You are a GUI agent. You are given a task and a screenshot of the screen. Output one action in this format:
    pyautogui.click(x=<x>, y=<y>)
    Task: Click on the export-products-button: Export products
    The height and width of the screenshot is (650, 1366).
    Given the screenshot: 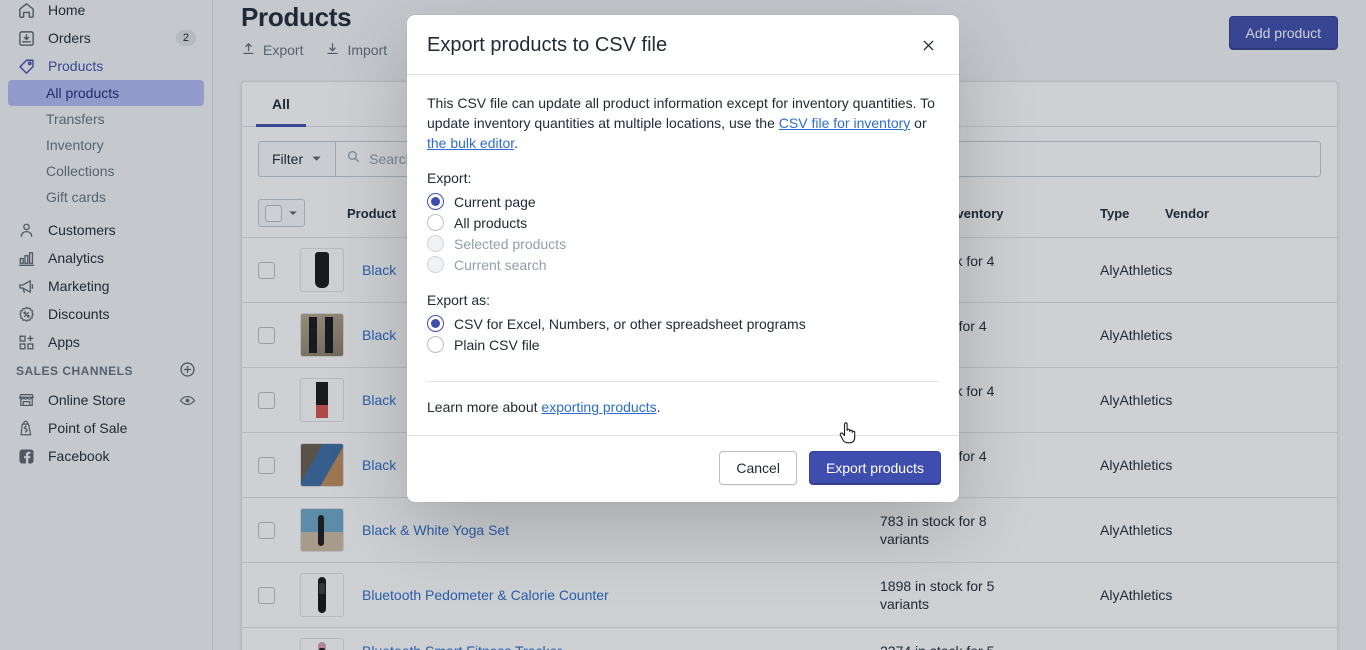 What is the action you would take?
    pyautogui.click(x=874, y=468)
    